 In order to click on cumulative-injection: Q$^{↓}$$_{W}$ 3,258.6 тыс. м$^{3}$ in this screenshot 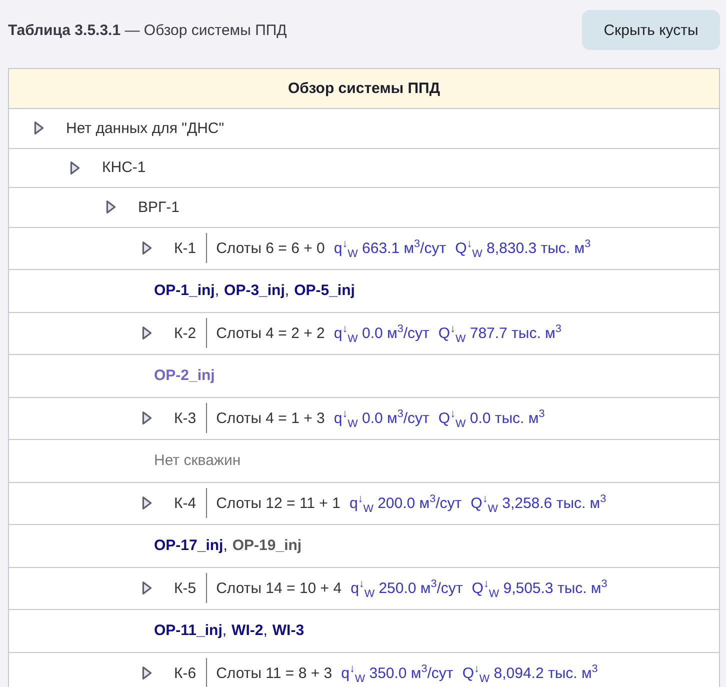, I will do `click(538, 503)`.